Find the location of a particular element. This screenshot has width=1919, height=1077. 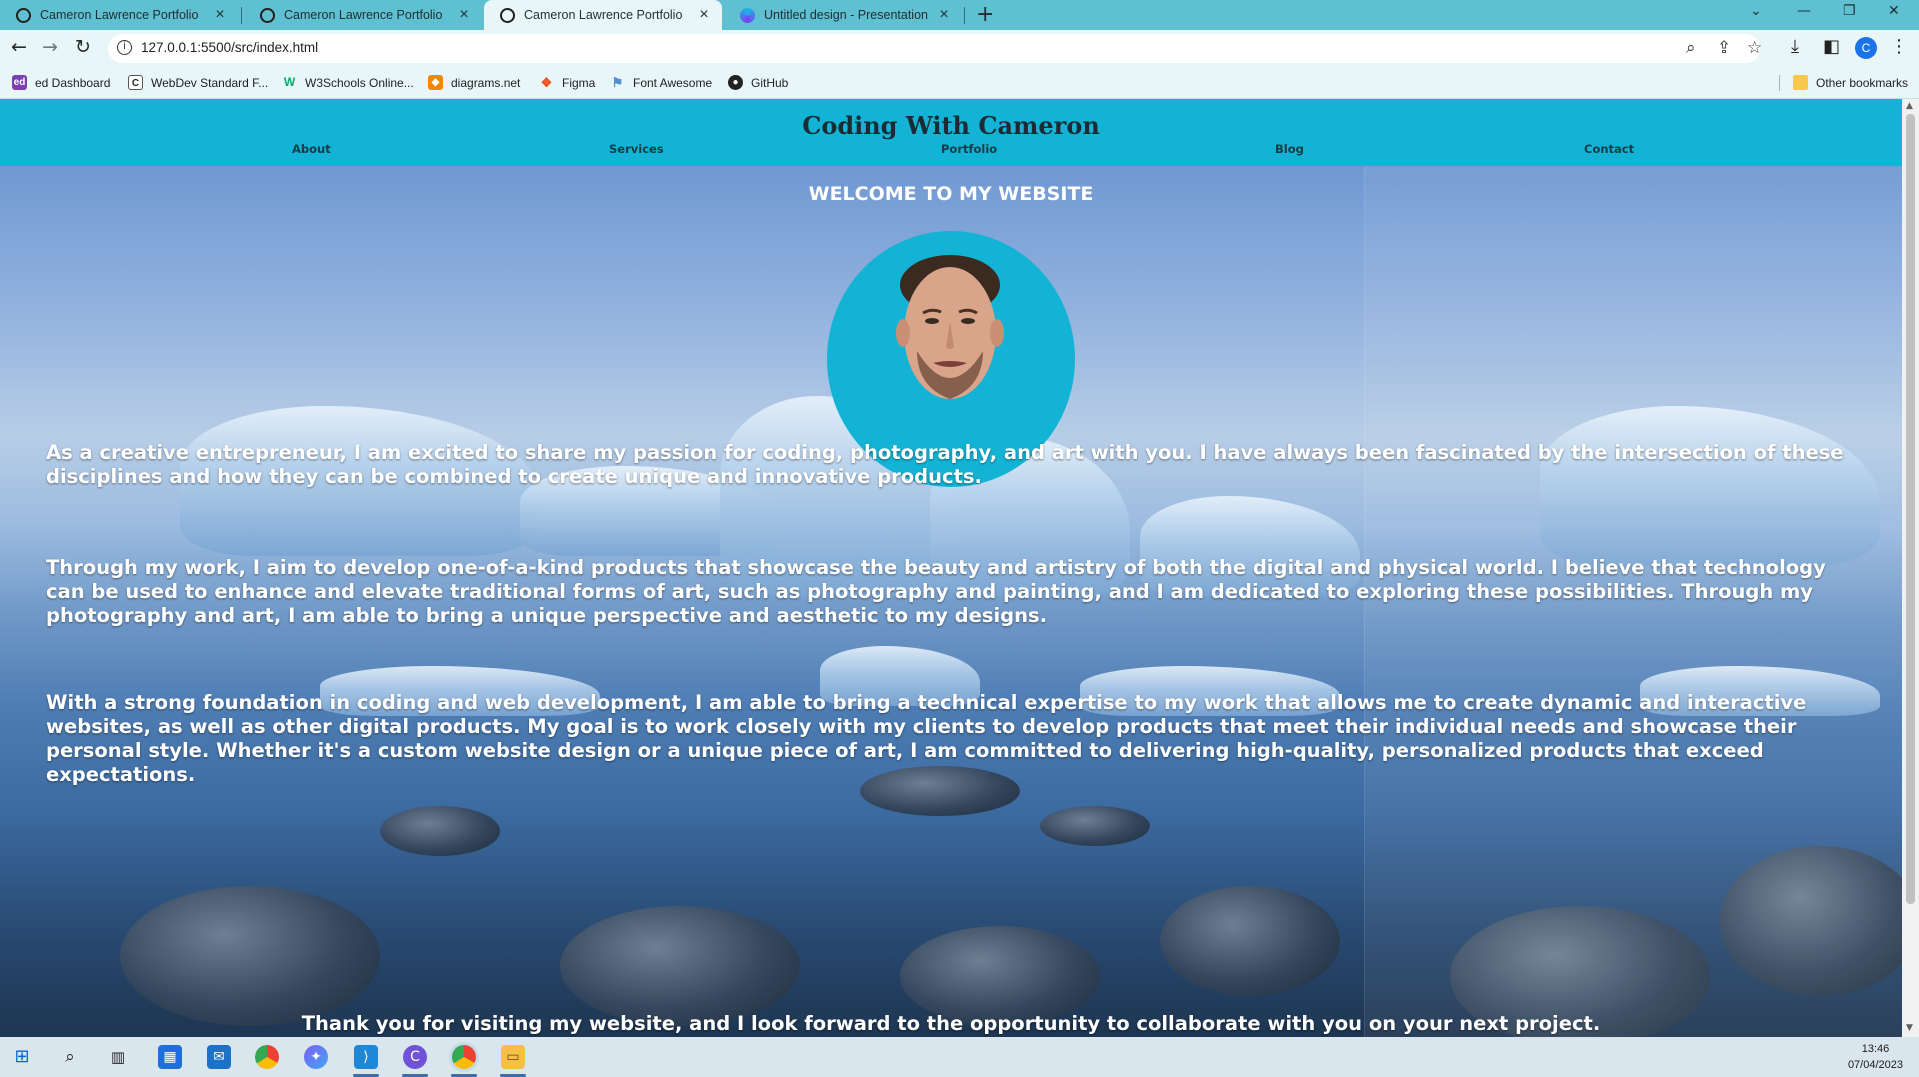

canva-app-icon: C is located at coordinates (415, 1057).